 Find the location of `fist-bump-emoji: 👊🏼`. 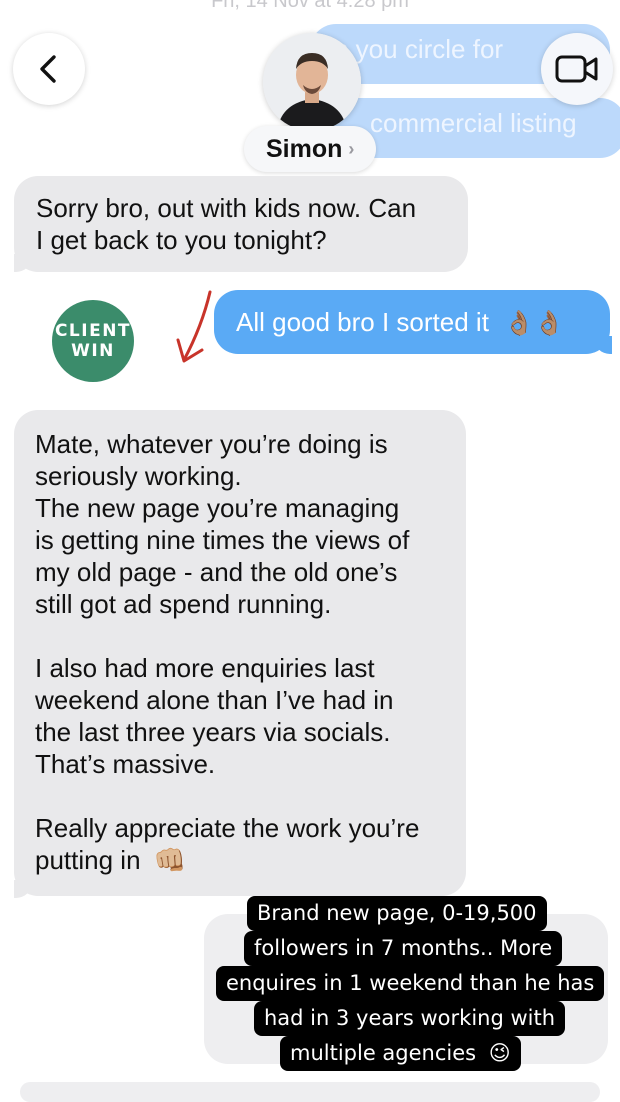

fist-bump-emoji: 👊🏼 is located at coordinates (170, 860).